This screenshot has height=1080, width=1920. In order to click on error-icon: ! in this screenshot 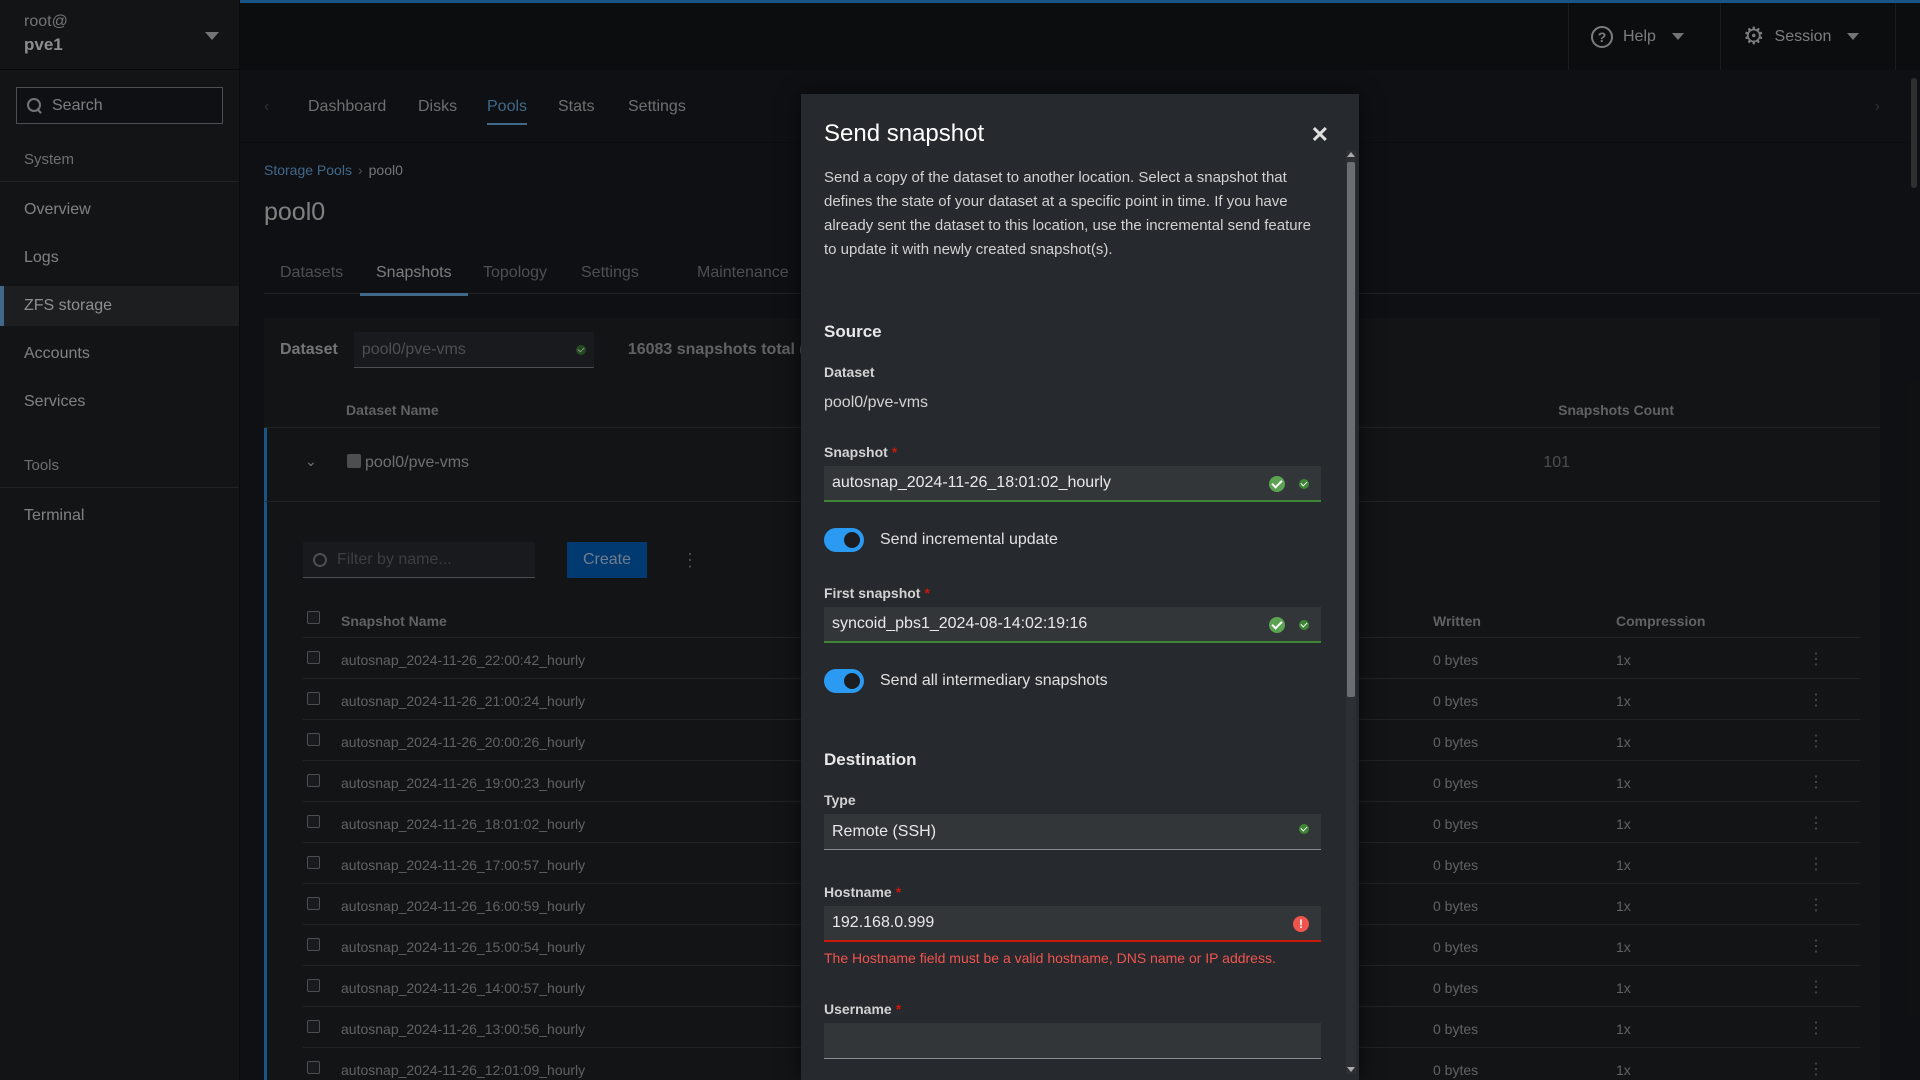, I will do `click(1301, 924)`.